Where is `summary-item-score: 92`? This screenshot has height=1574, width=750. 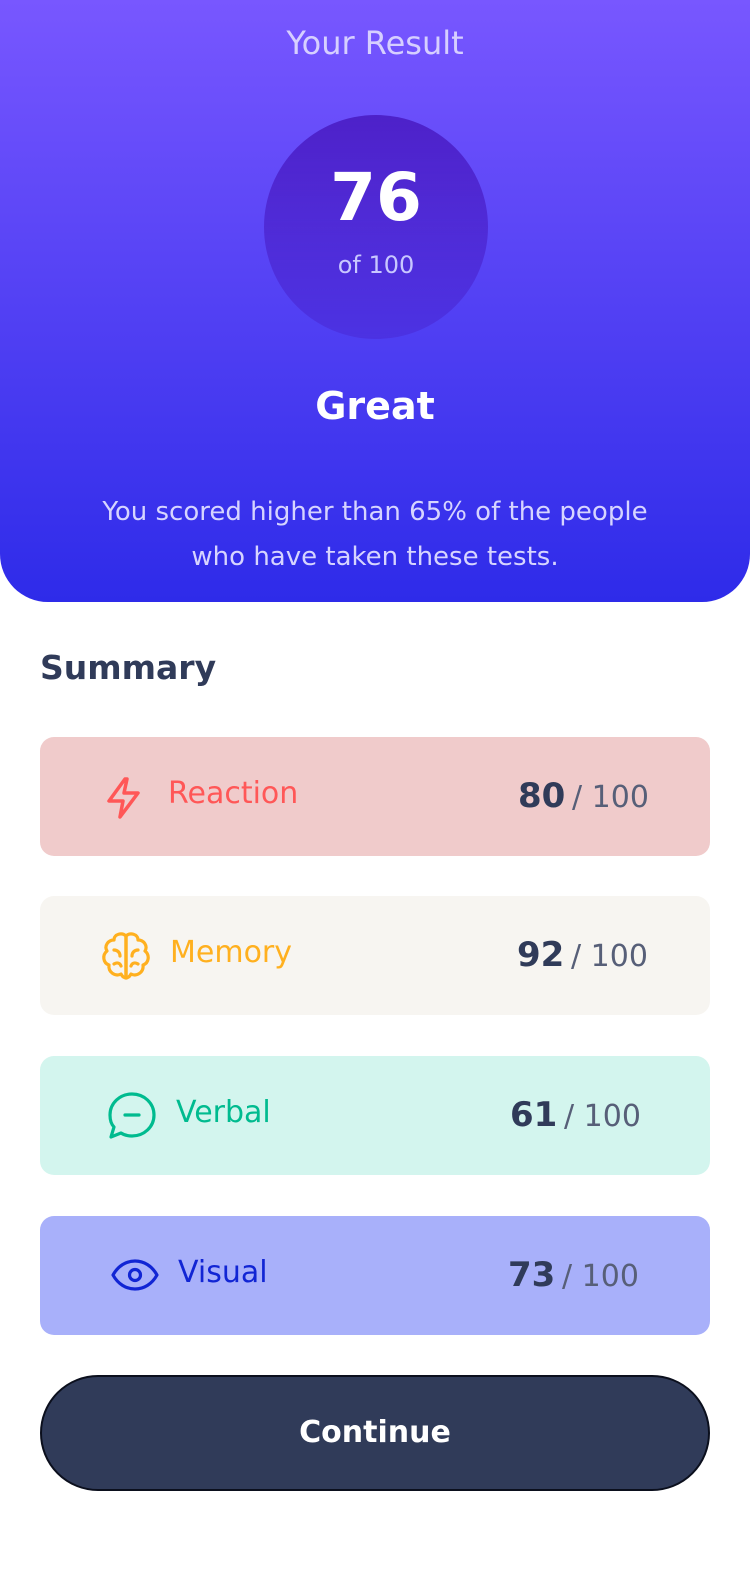
summary-item-score: 92 is located at coordinates (541, 955).